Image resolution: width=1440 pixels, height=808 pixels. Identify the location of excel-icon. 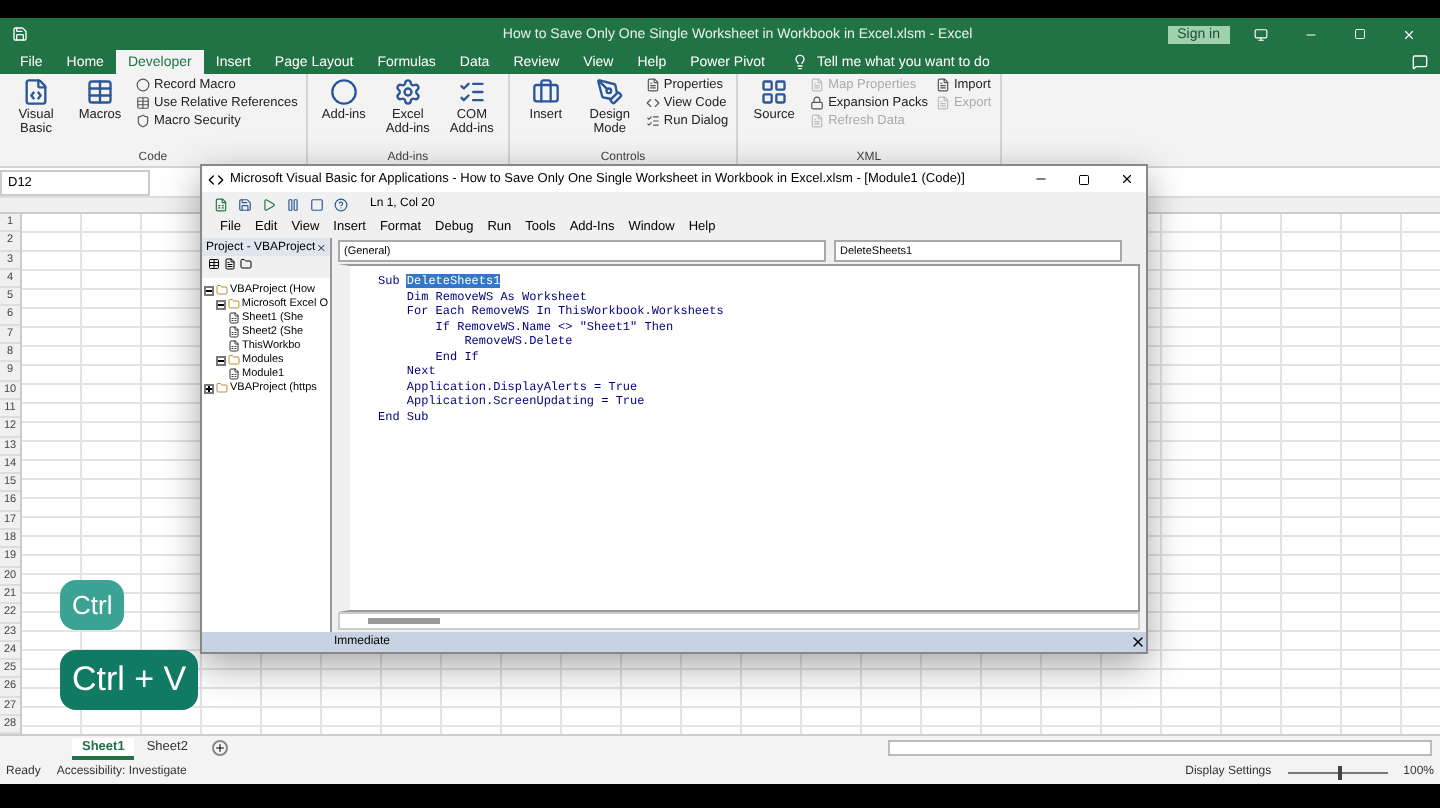
(221, 204).